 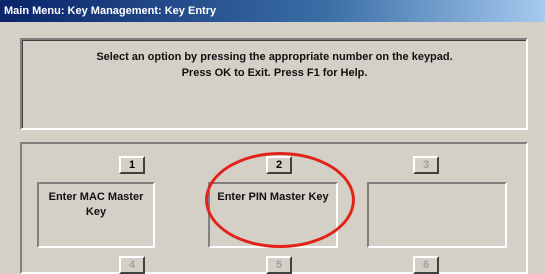 I want to click on option-1-label: Enter MAC Master Key, so click(x=96, y=204).